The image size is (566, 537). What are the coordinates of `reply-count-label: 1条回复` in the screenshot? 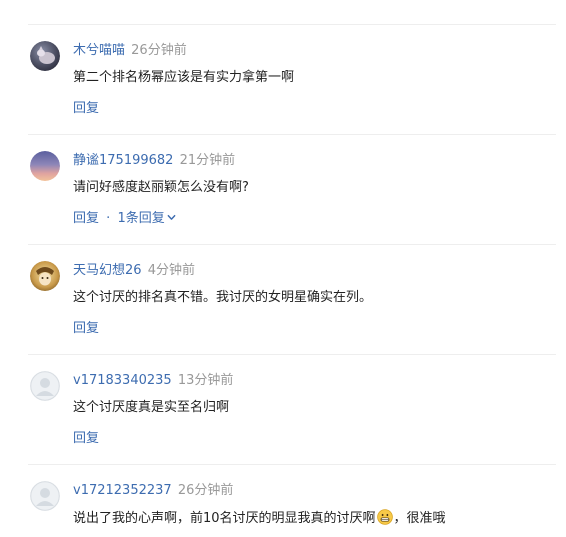 It's located at (141, 218).